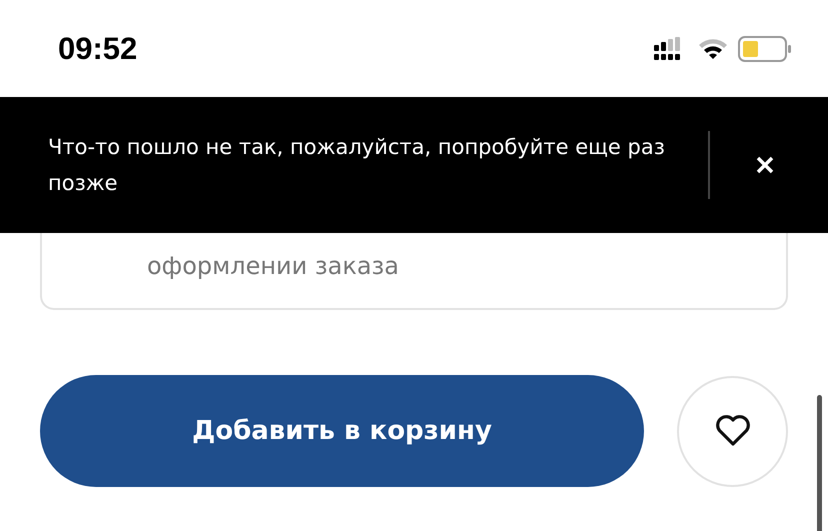 The height and width of the screenshot is (531, 828). What do you see at coordinates (765, 165) in the screenshot?
I see `close-icon` at bounding box center [765, 165].